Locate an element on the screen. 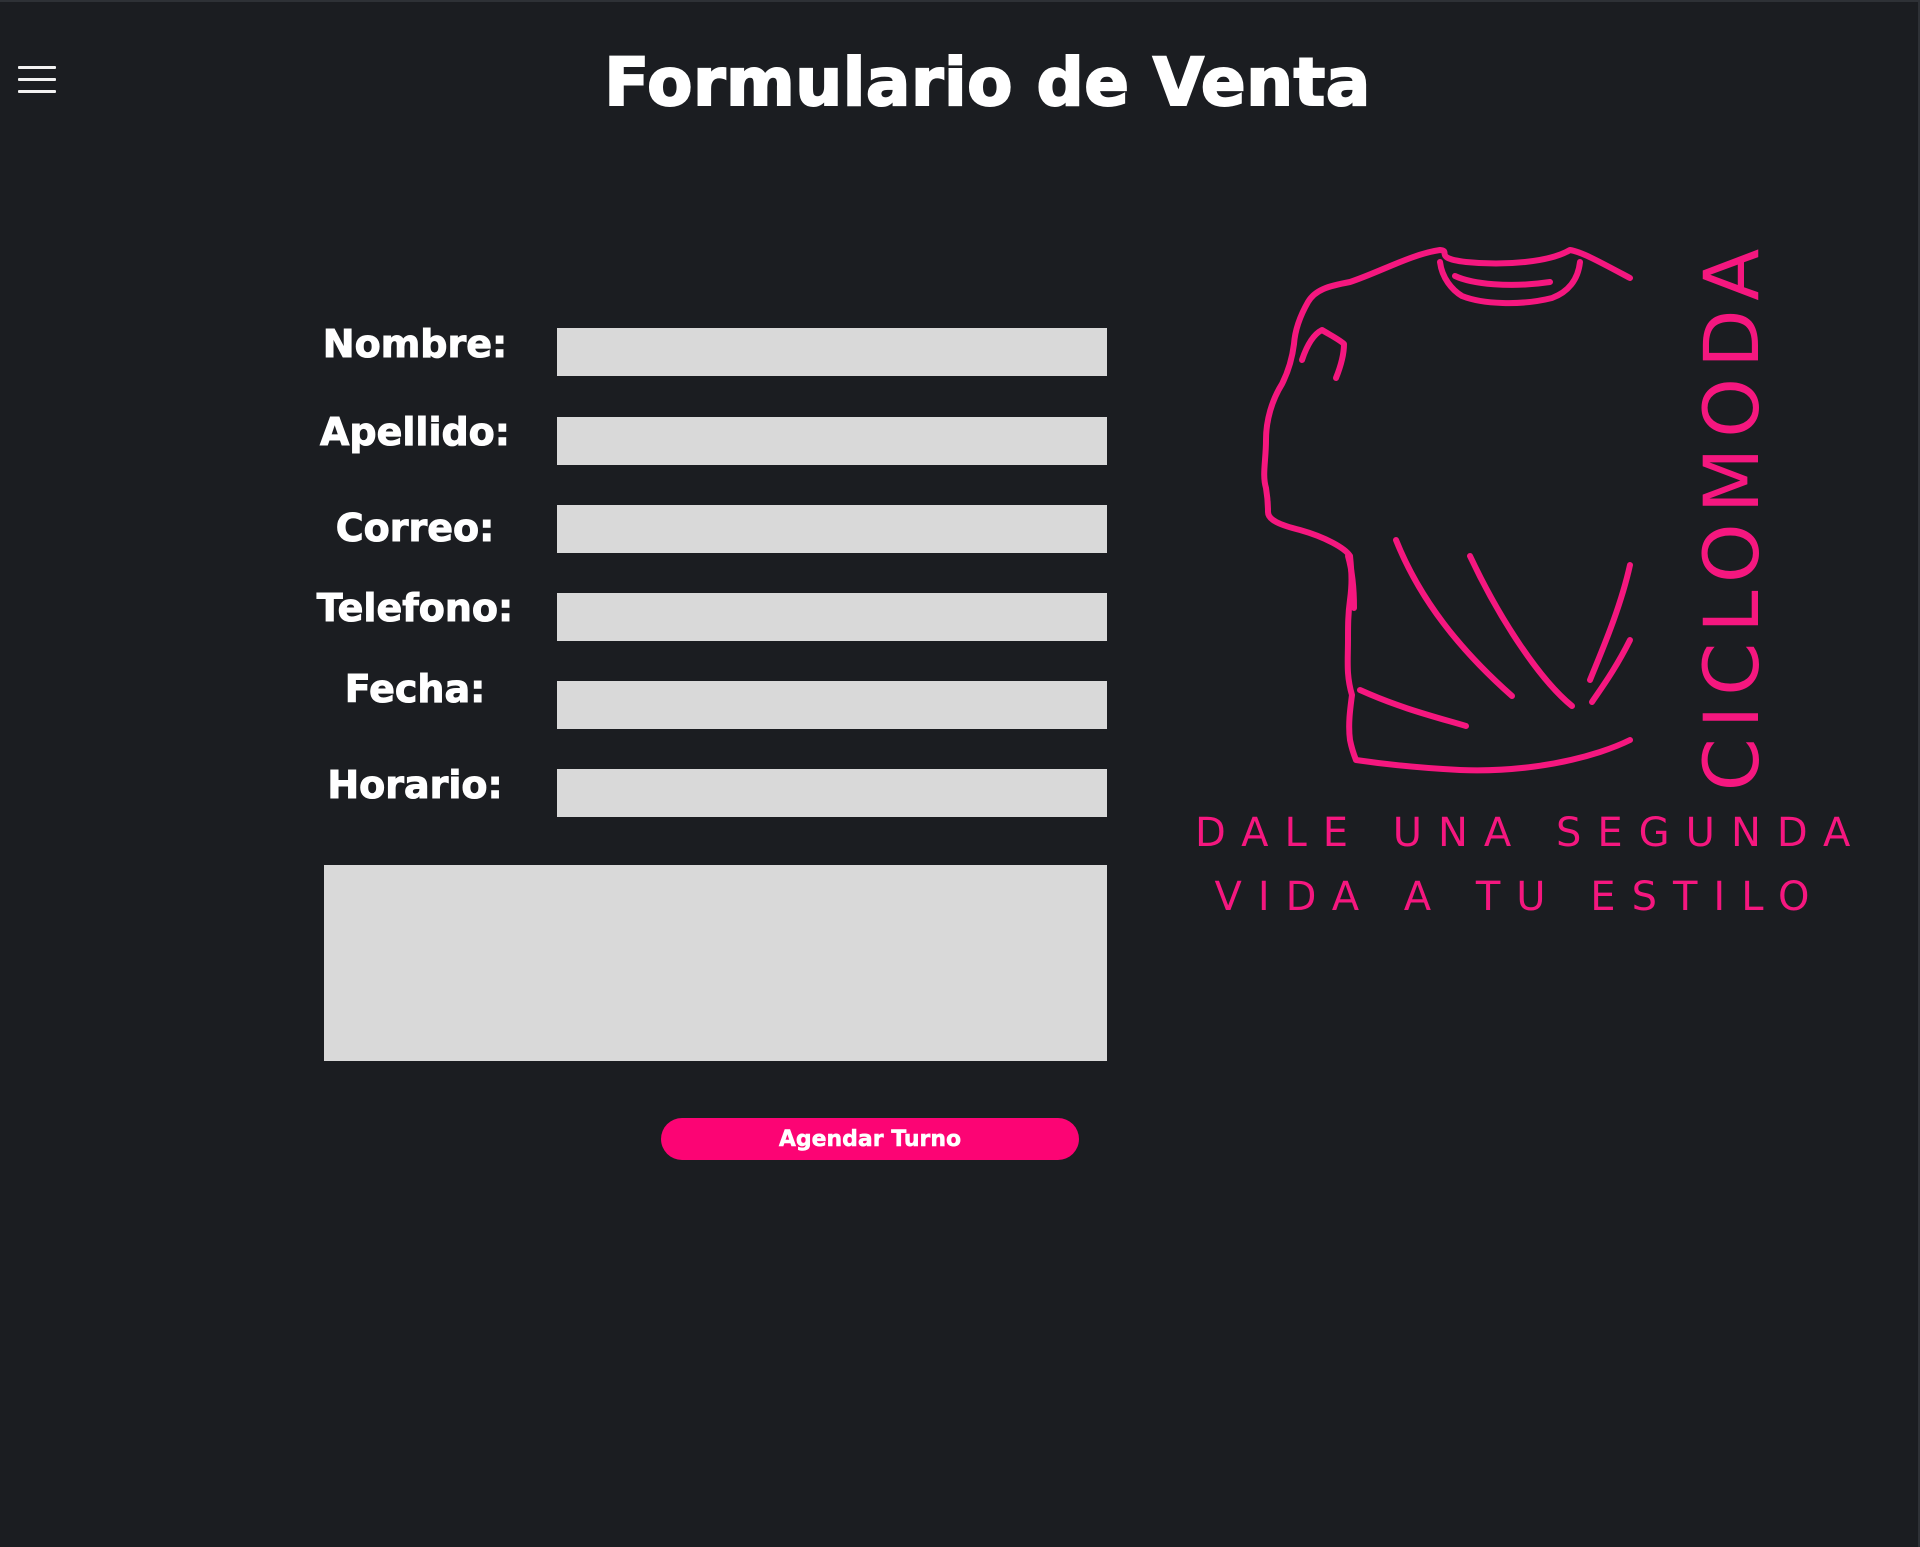  email-label: Correo: is located at coordinates (415, 528).